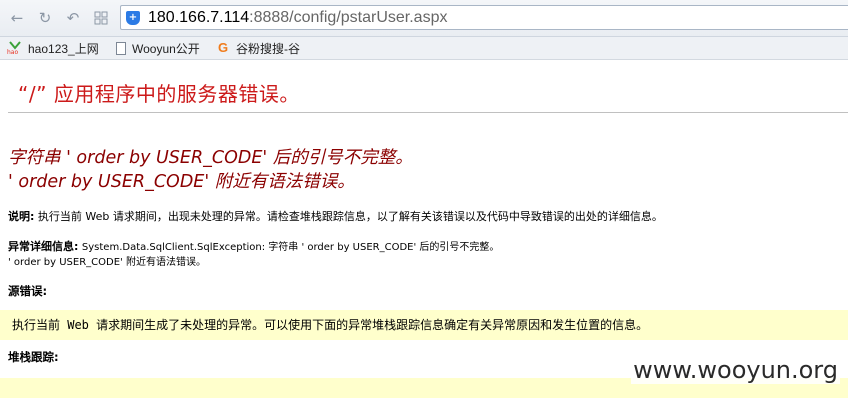  I want to click on bookmark-label: Wooyun公开, so click(166, 48).